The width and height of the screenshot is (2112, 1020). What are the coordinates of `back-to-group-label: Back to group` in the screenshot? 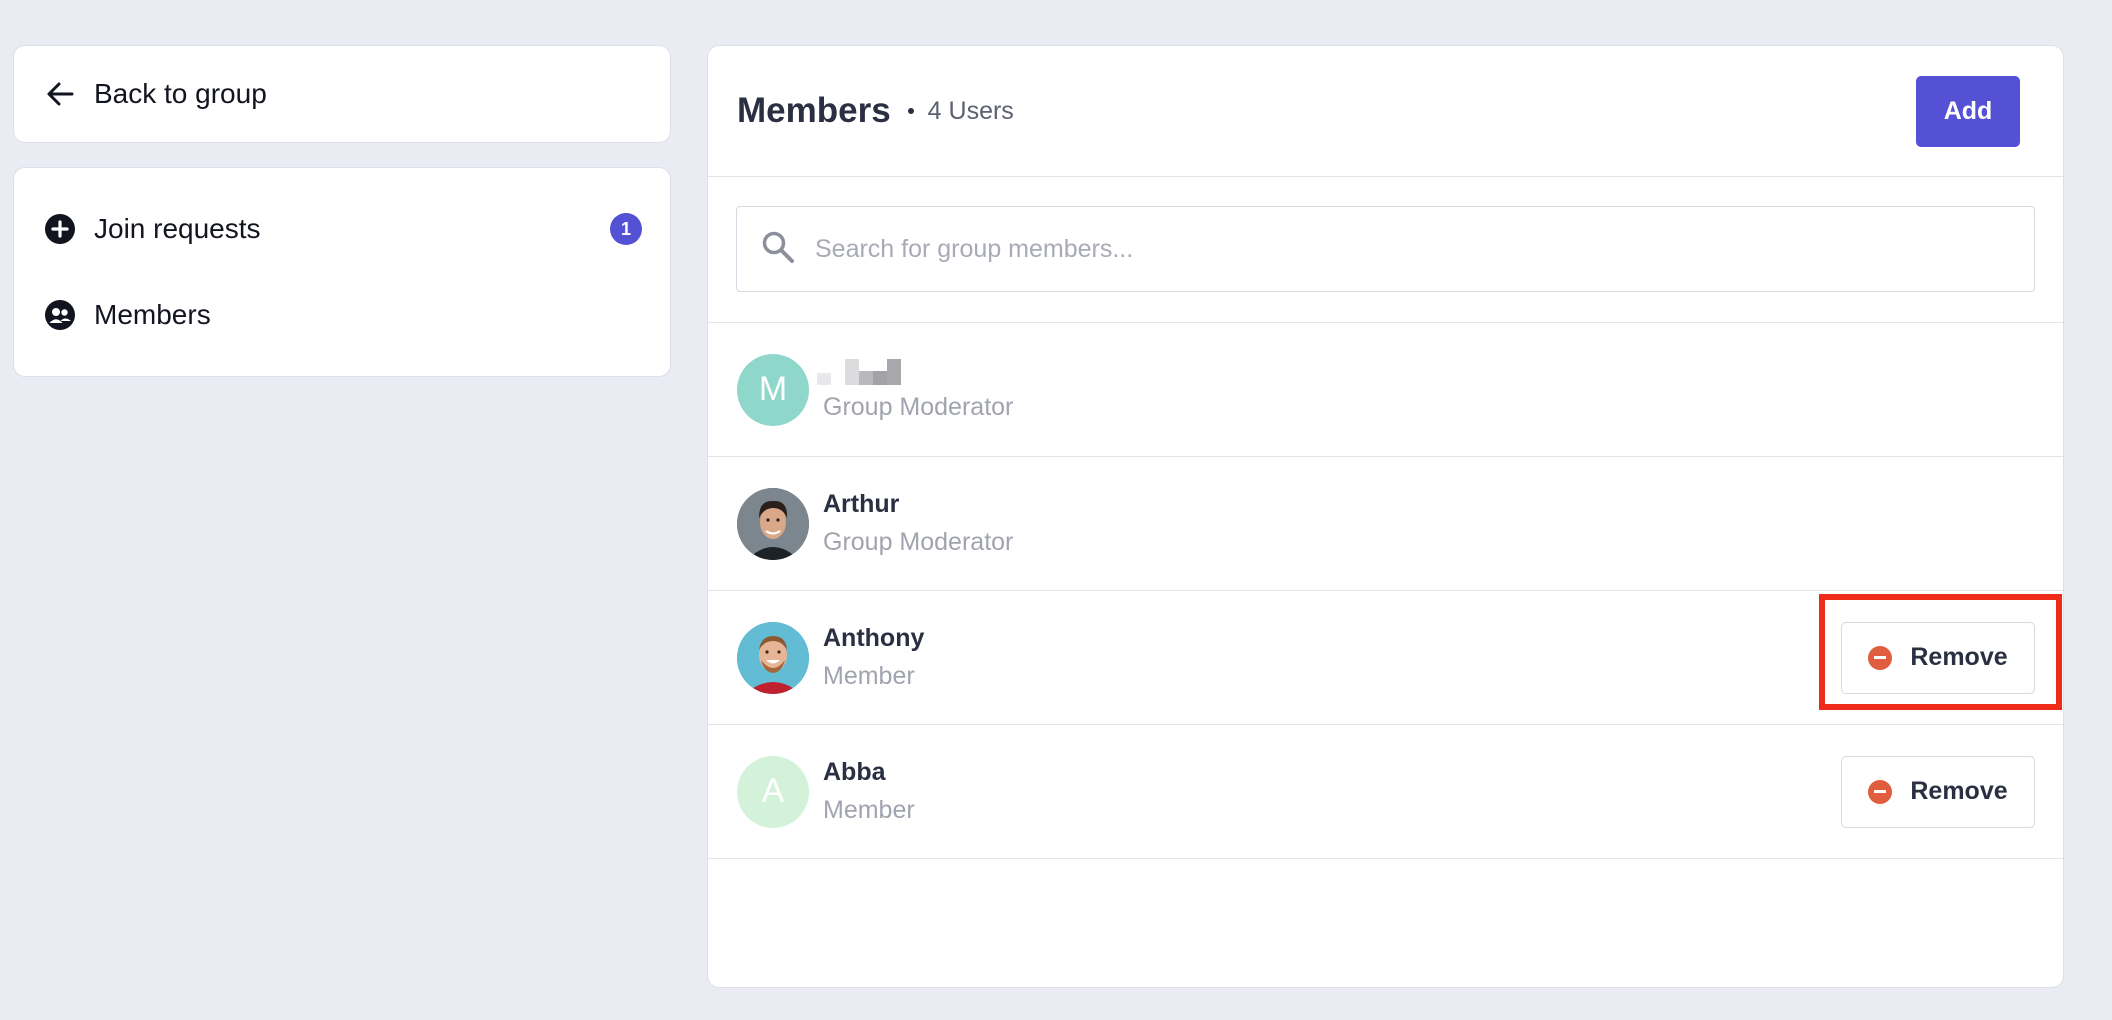 It's located at (180, 93).